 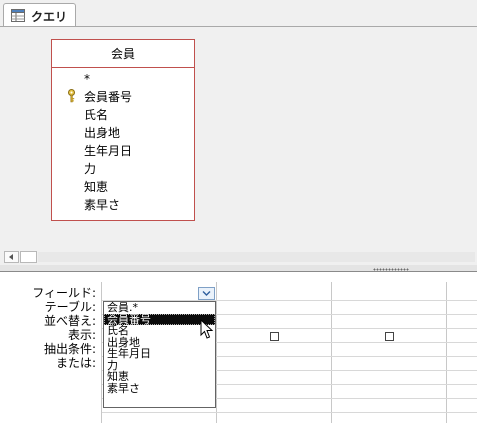 What do you see at coordinates (123, 133) in the screenshot?
I see `field-item-hometown: 出身地` at bounding box center [123, 133].